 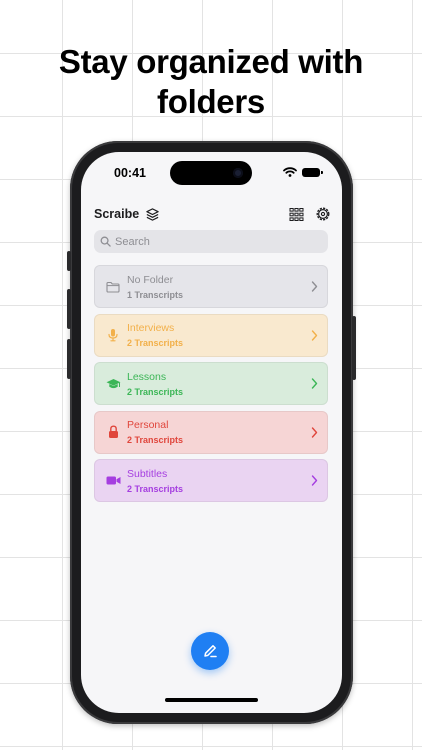 What do you see at coordinates (211, 480) in the screenshot?
I see `folder-row-subtitles: Subtitles 2 Transcripts` at bounding box center [211, 480].